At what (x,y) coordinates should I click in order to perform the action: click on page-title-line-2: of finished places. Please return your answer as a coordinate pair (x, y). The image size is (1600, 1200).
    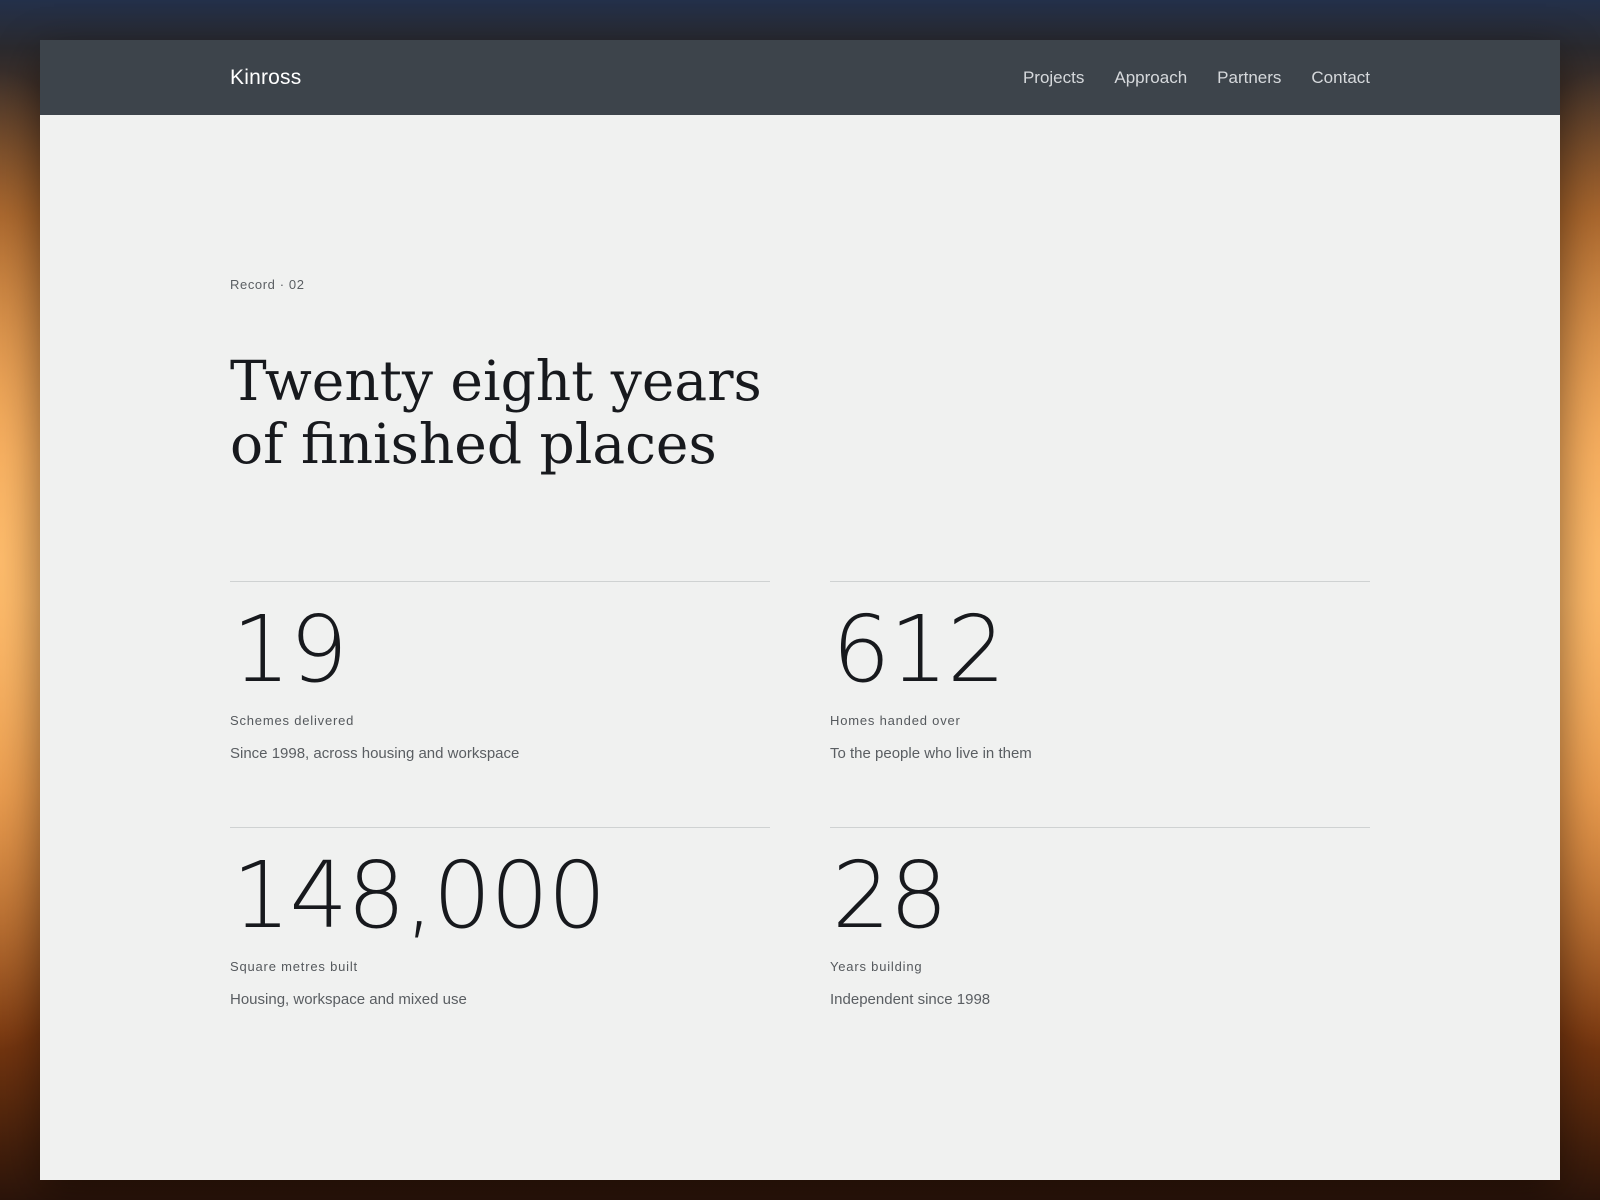
    Looking at the image, I should click on (473, 444).